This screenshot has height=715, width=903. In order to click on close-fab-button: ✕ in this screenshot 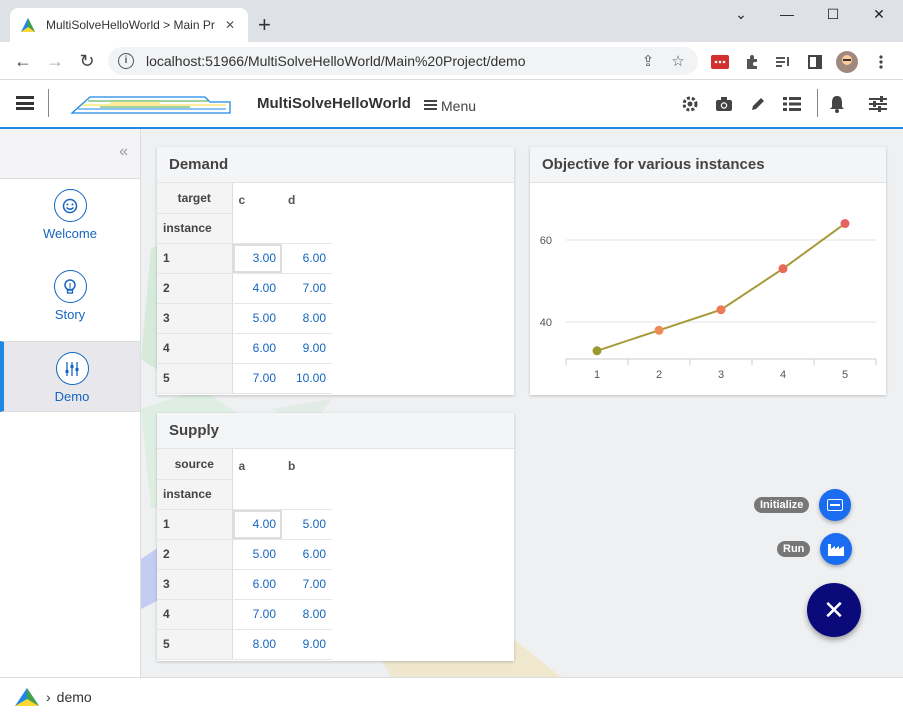, I will do `click(834, 610)`.